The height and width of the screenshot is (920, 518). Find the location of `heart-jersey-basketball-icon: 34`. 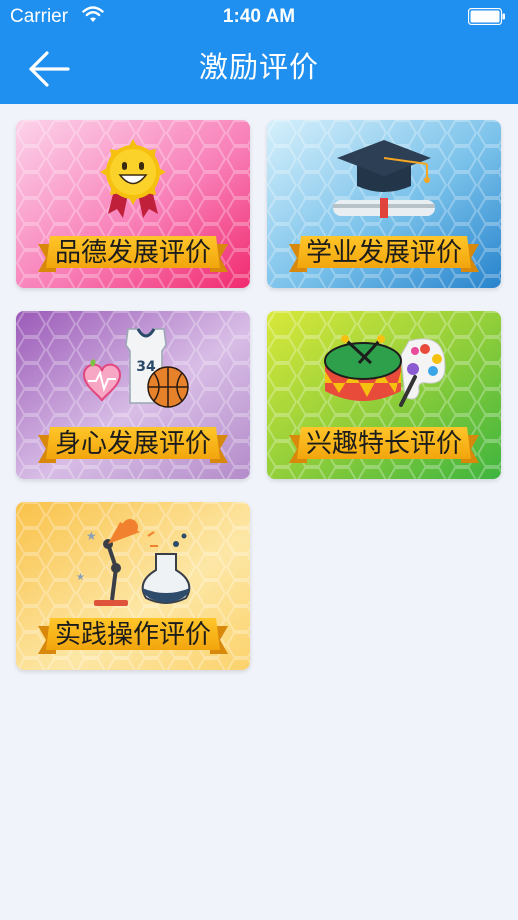

heart-jersey-basketball-icon: 34 is located at coordinates (135, 368).